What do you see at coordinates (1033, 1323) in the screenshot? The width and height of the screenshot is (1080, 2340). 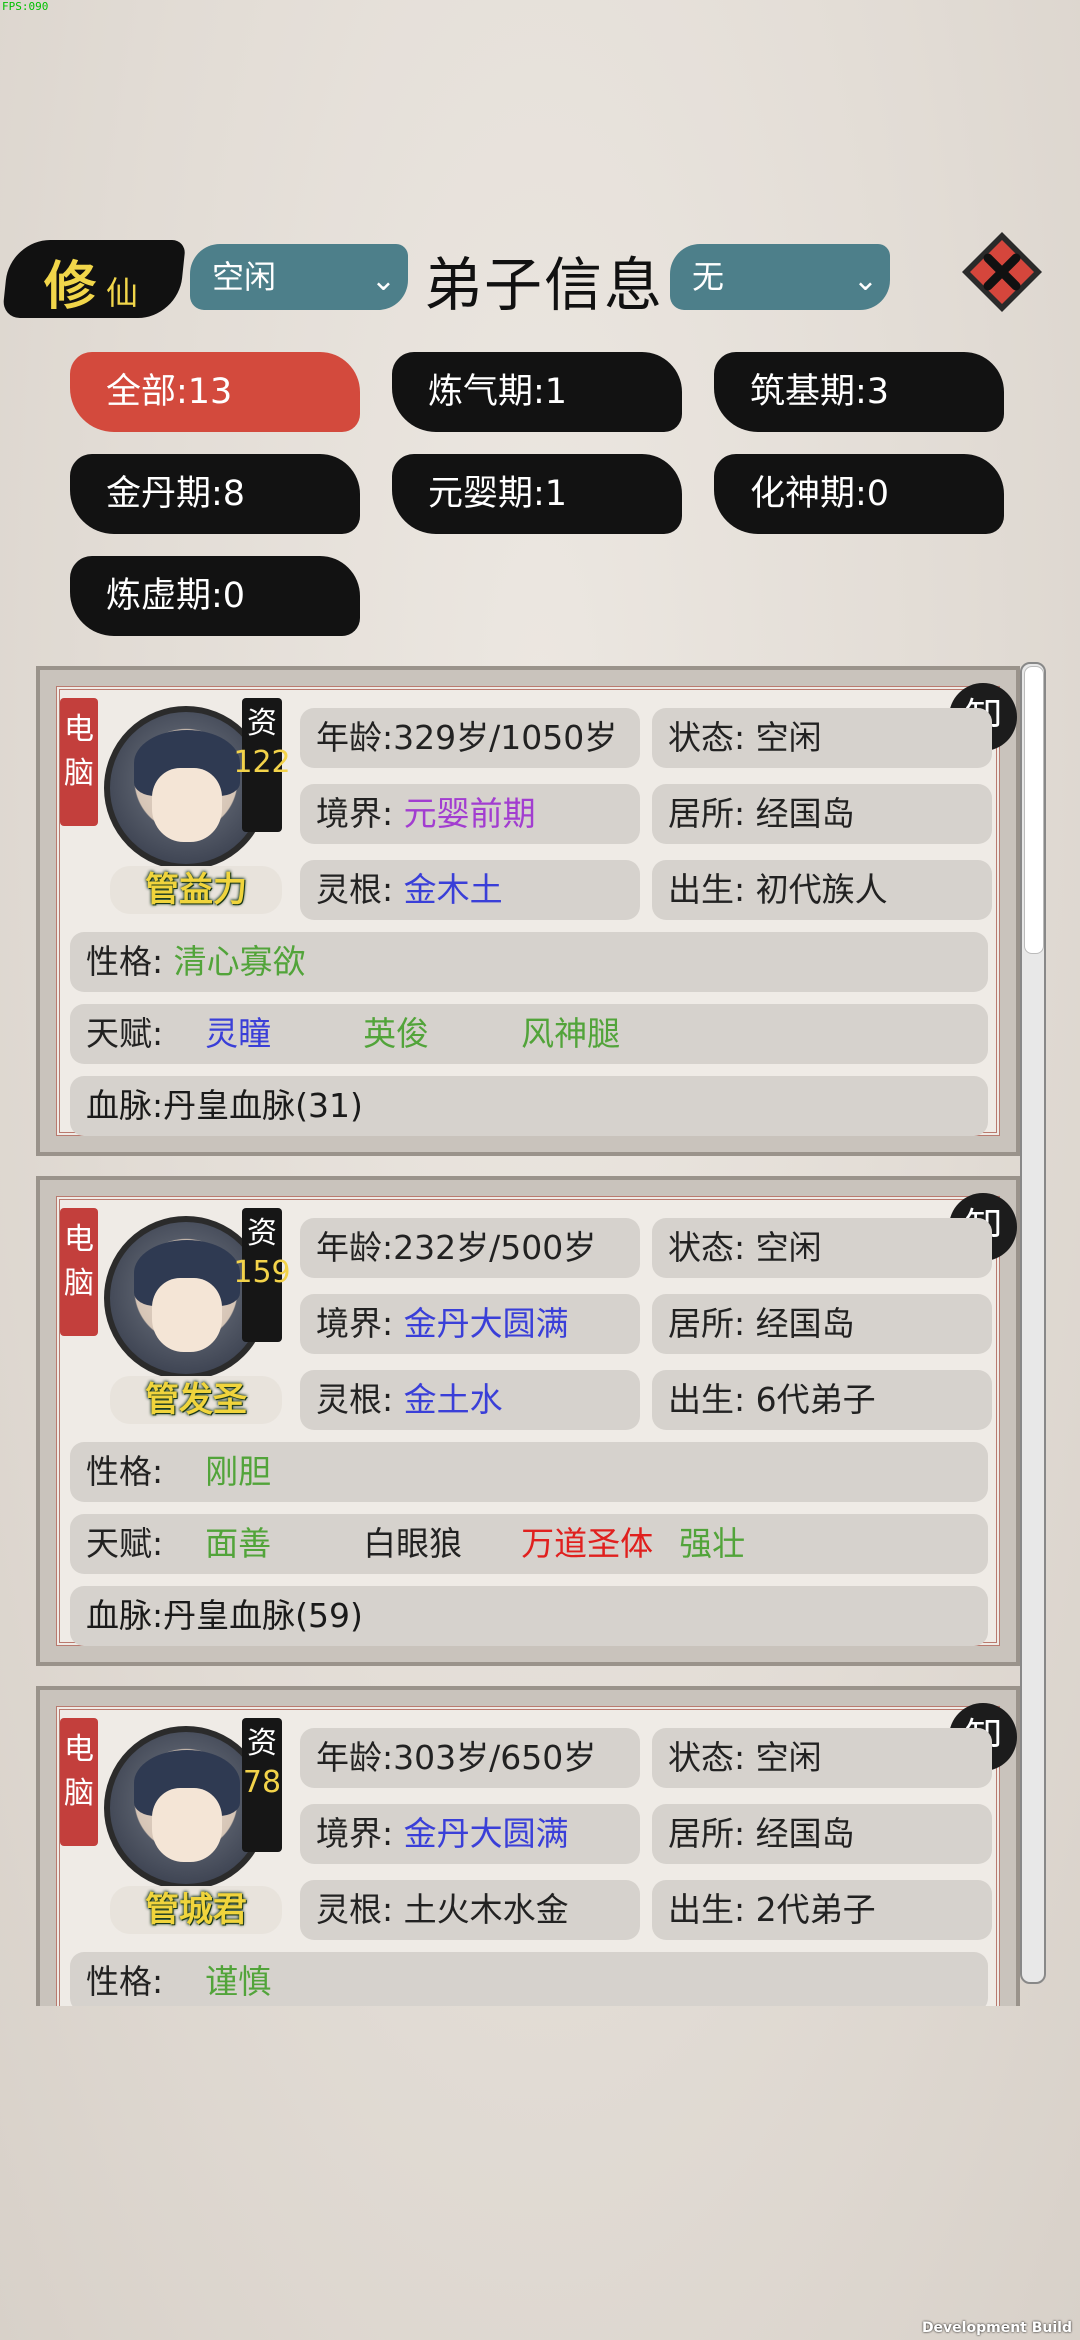 I see `list-scrollbar` at bounding box center [1033, 1323].